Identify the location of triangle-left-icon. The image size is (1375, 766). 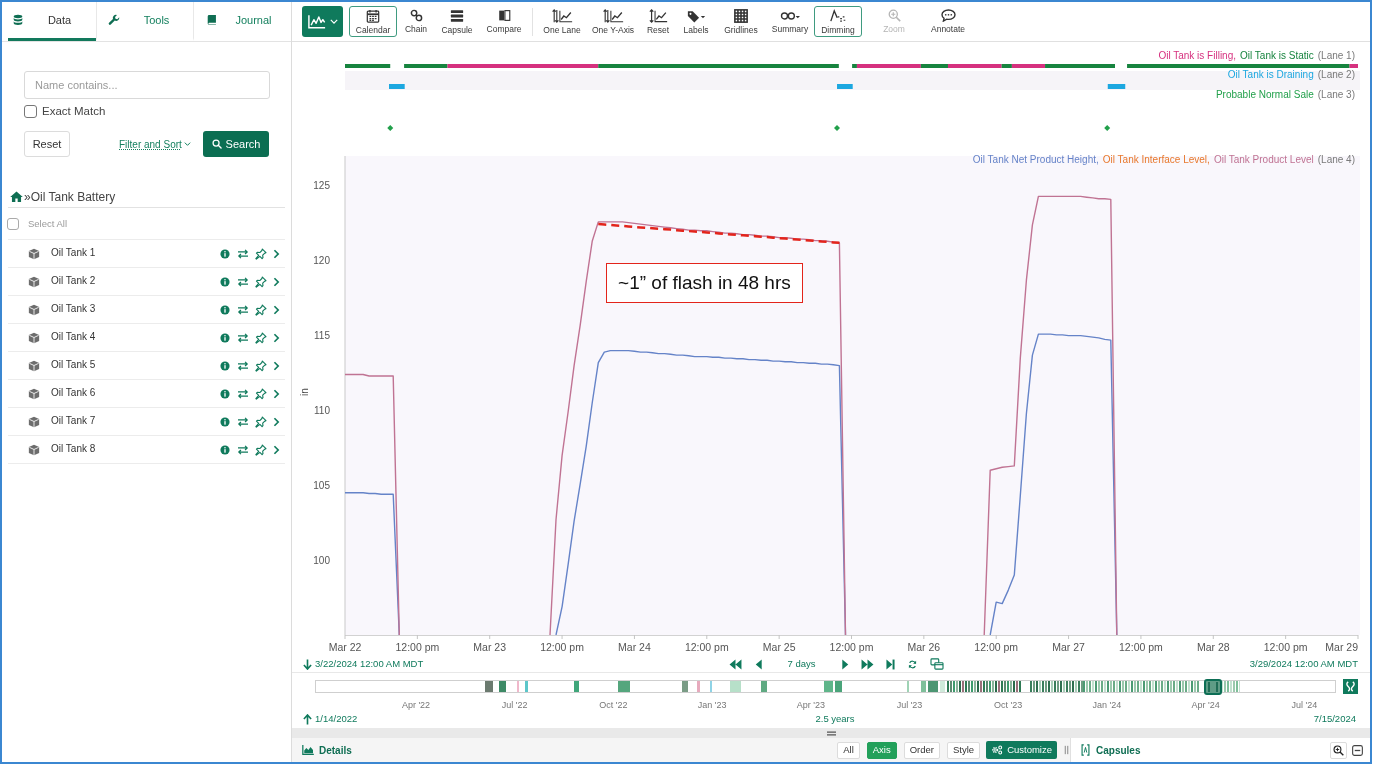
(758, 664).